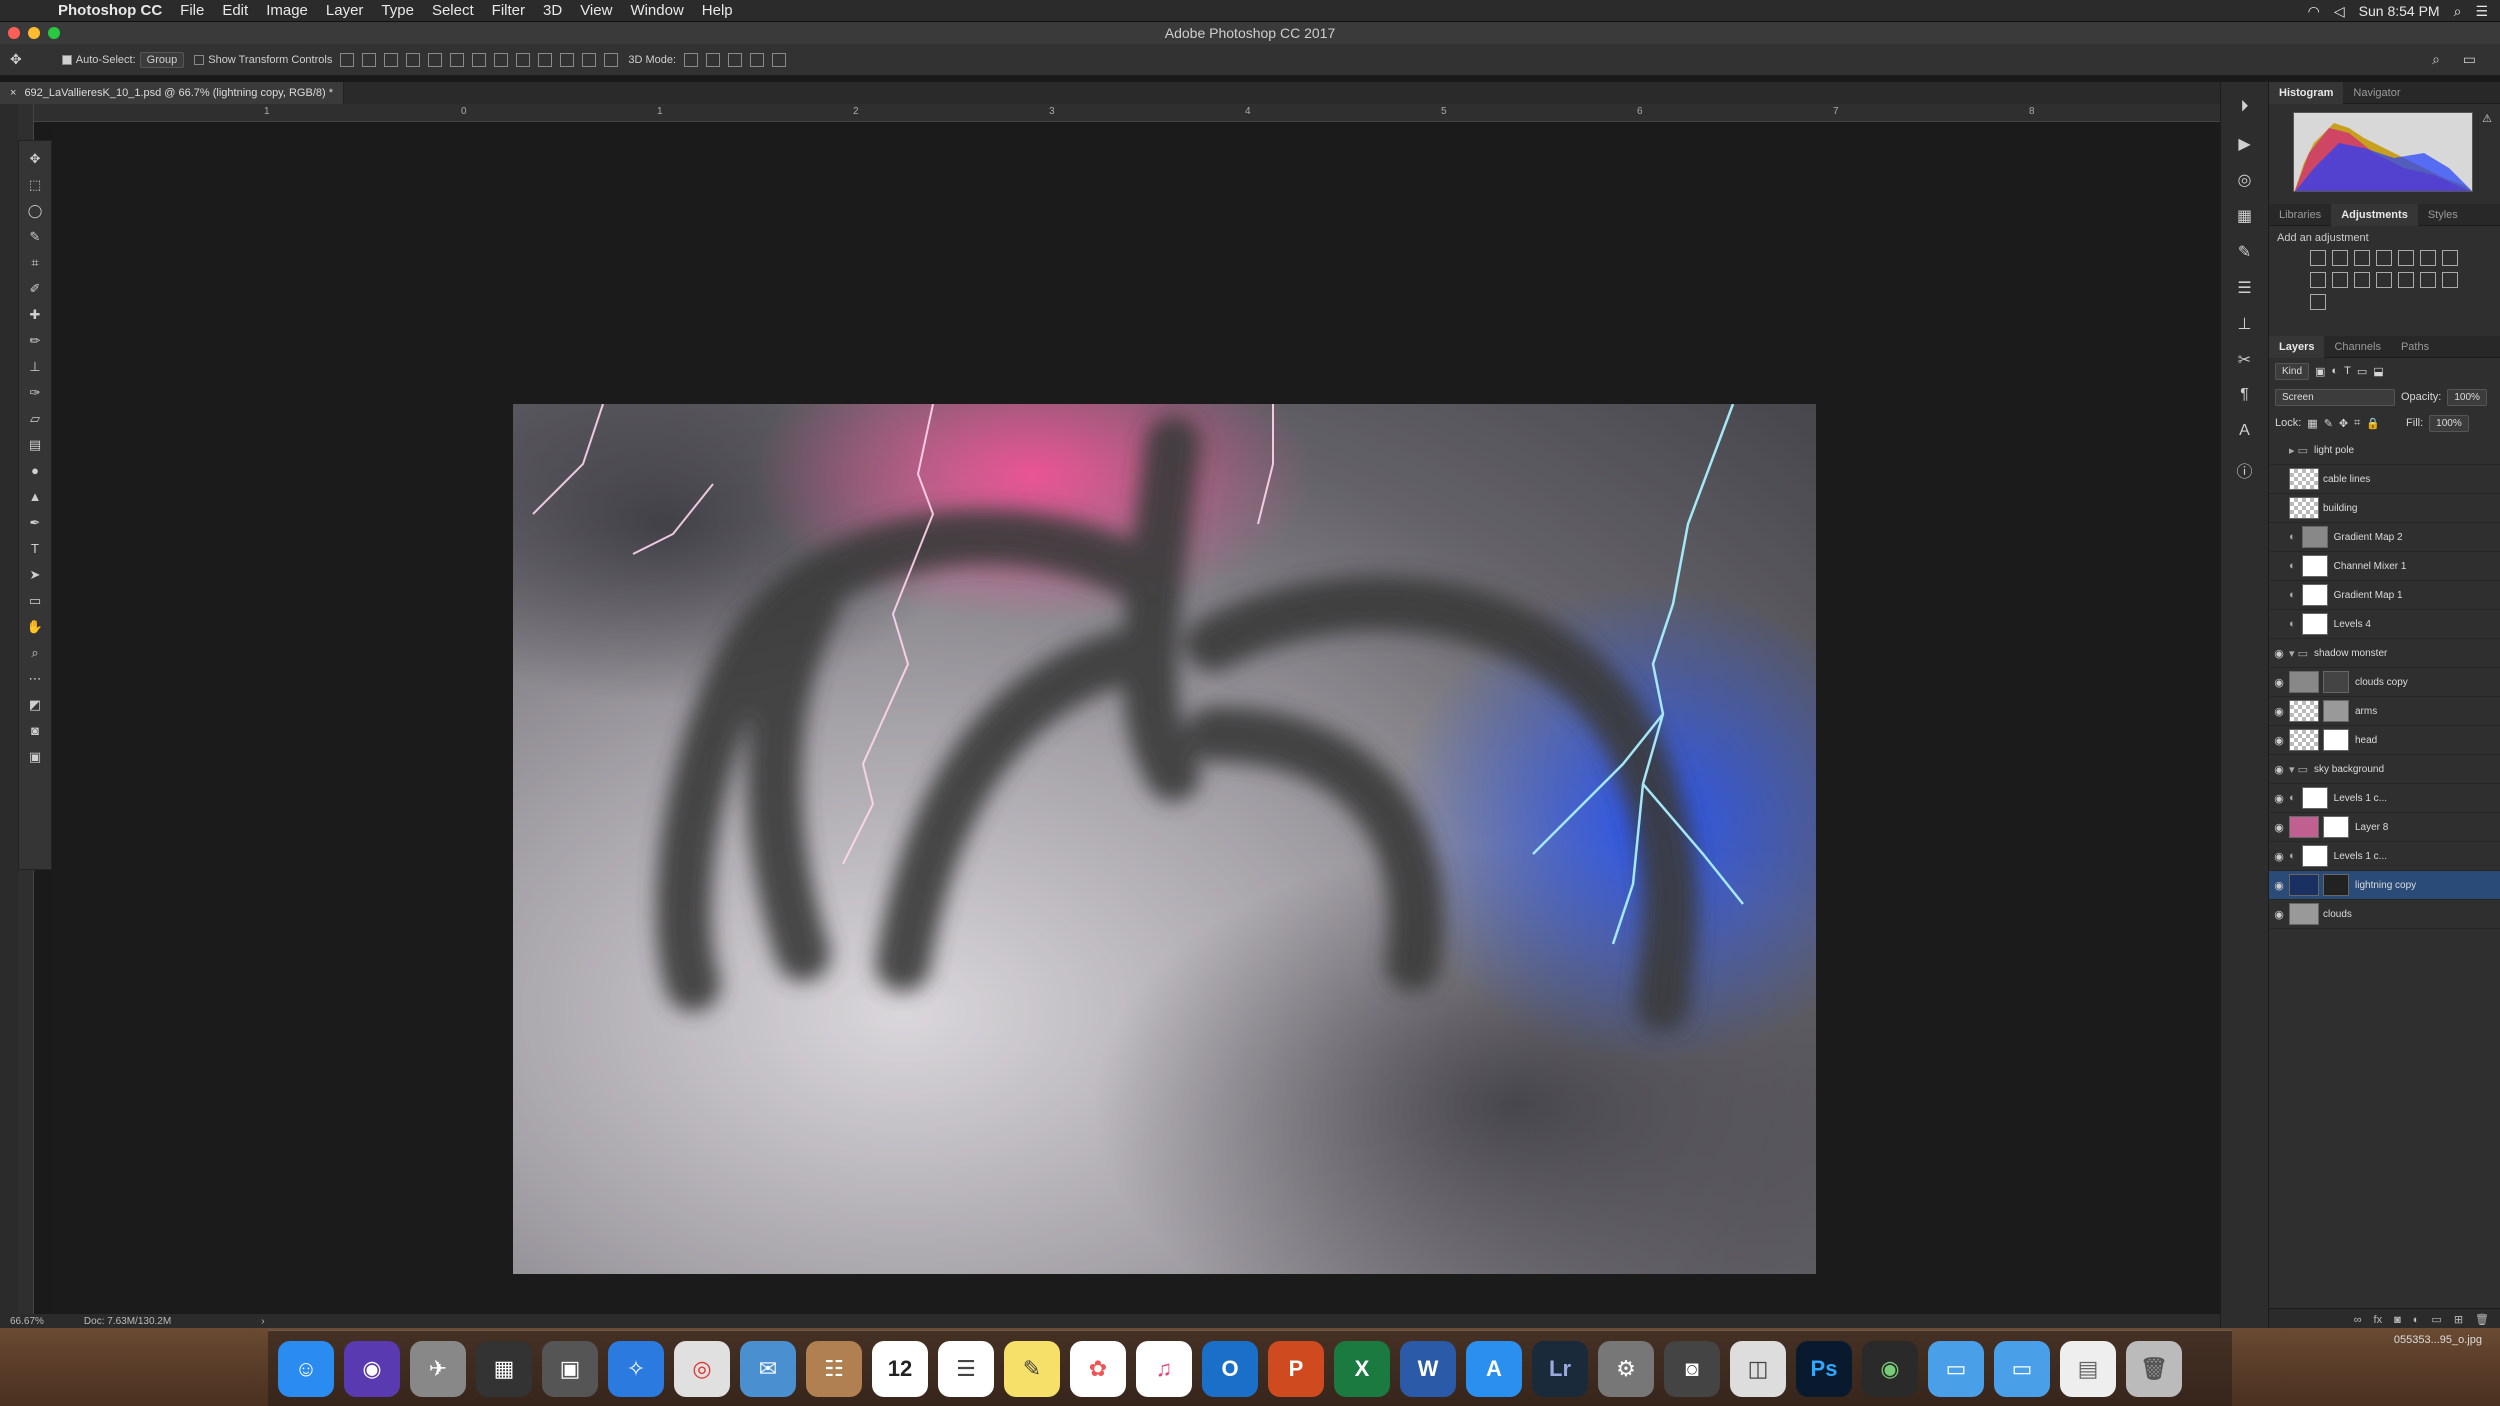  Describe the element at coordinates (1098, 1368) in the screenshot. I see `photos-icon: ✿` at that location.